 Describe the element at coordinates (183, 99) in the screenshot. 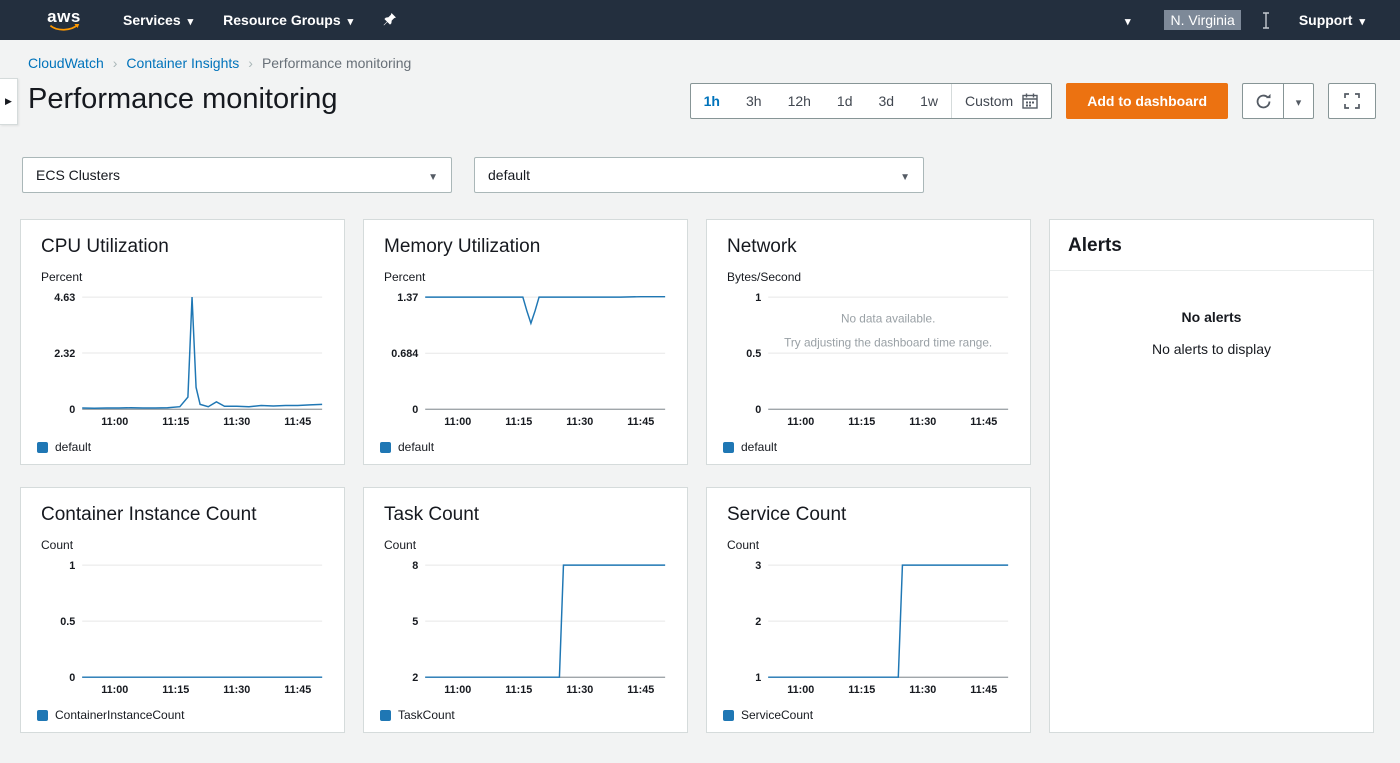

I see `page-title: Performance monitoring` at that location.